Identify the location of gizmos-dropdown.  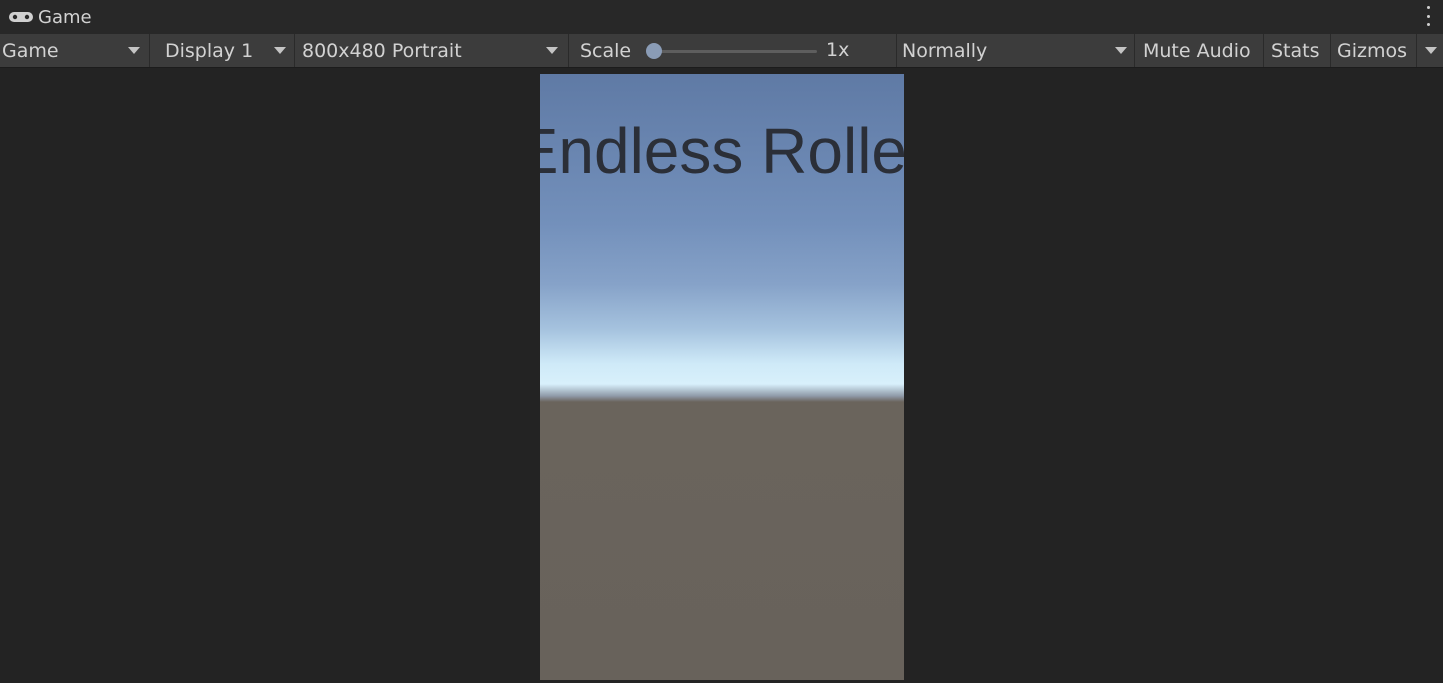
(1430, 50).